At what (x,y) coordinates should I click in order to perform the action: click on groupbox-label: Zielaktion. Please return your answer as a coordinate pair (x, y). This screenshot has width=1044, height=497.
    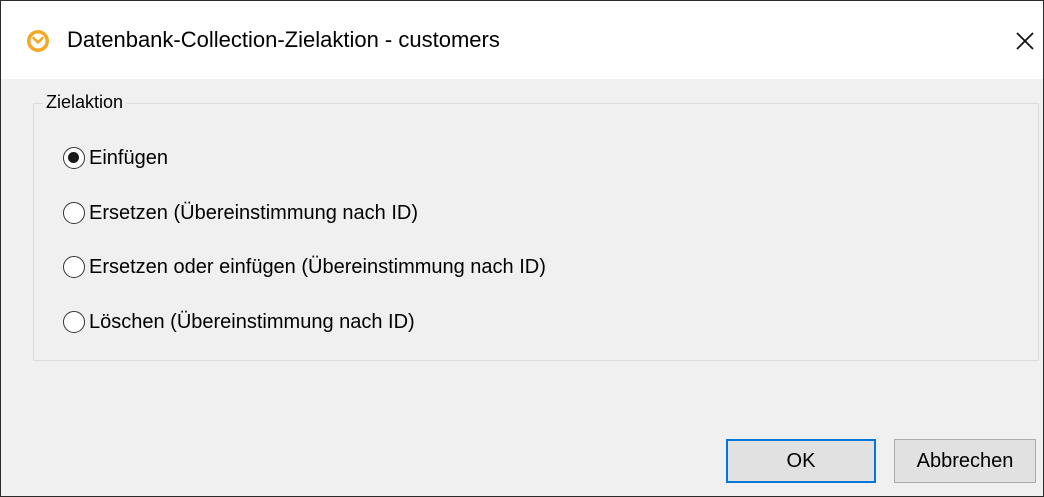
    Looking at the image, I should click on (85, 102).